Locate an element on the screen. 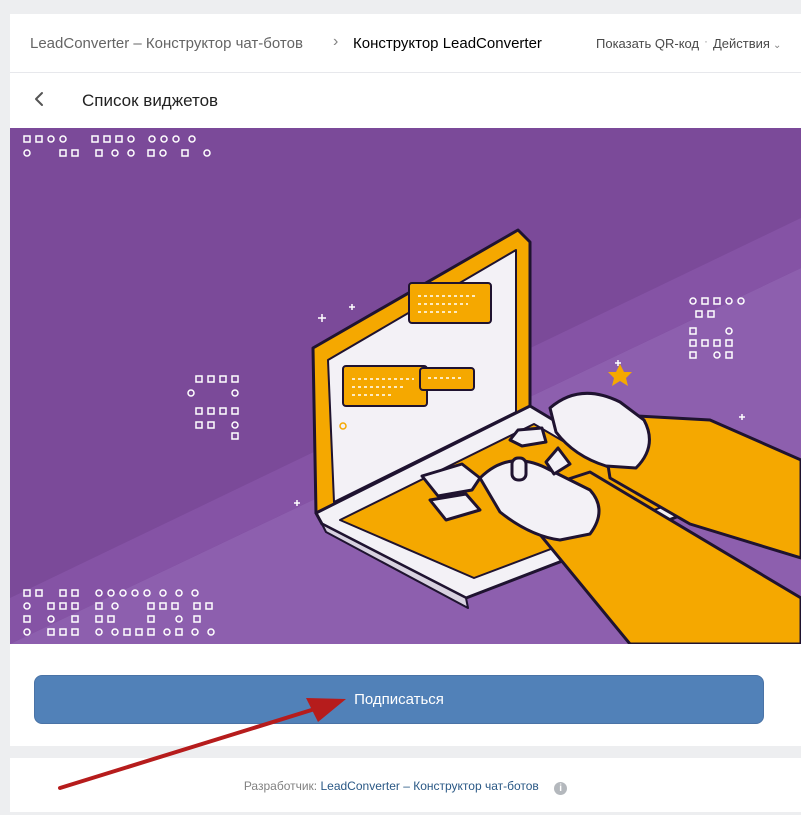 This screenshot has height=815, width=801. info-icon: i is located at coordinates (561, 788).